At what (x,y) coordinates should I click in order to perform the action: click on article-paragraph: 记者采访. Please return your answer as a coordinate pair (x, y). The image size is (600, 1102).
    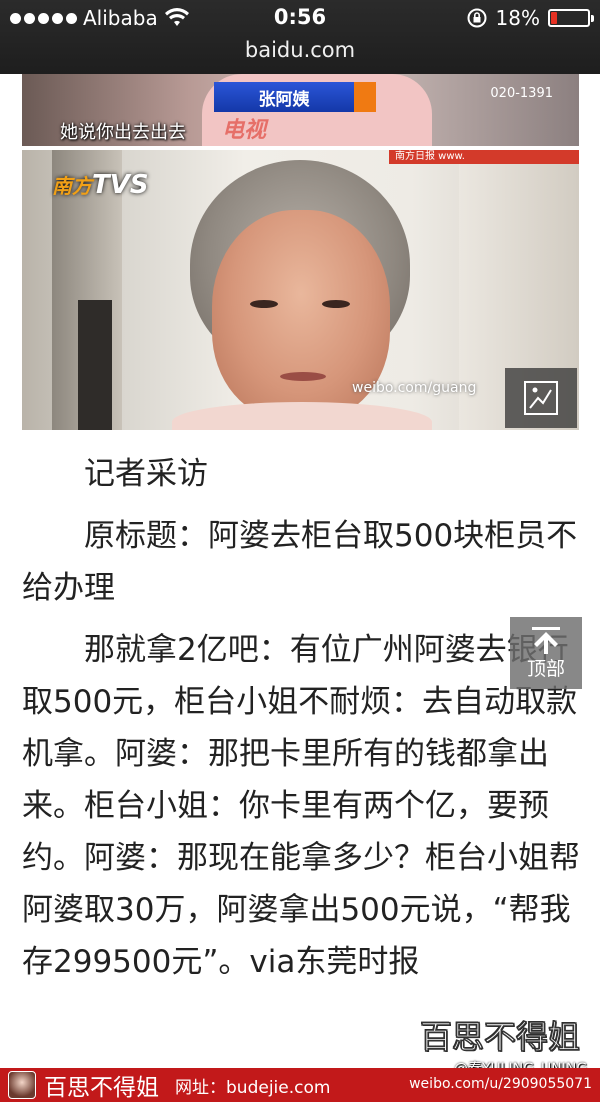
    Looking at the image, I should click on (146, 474).